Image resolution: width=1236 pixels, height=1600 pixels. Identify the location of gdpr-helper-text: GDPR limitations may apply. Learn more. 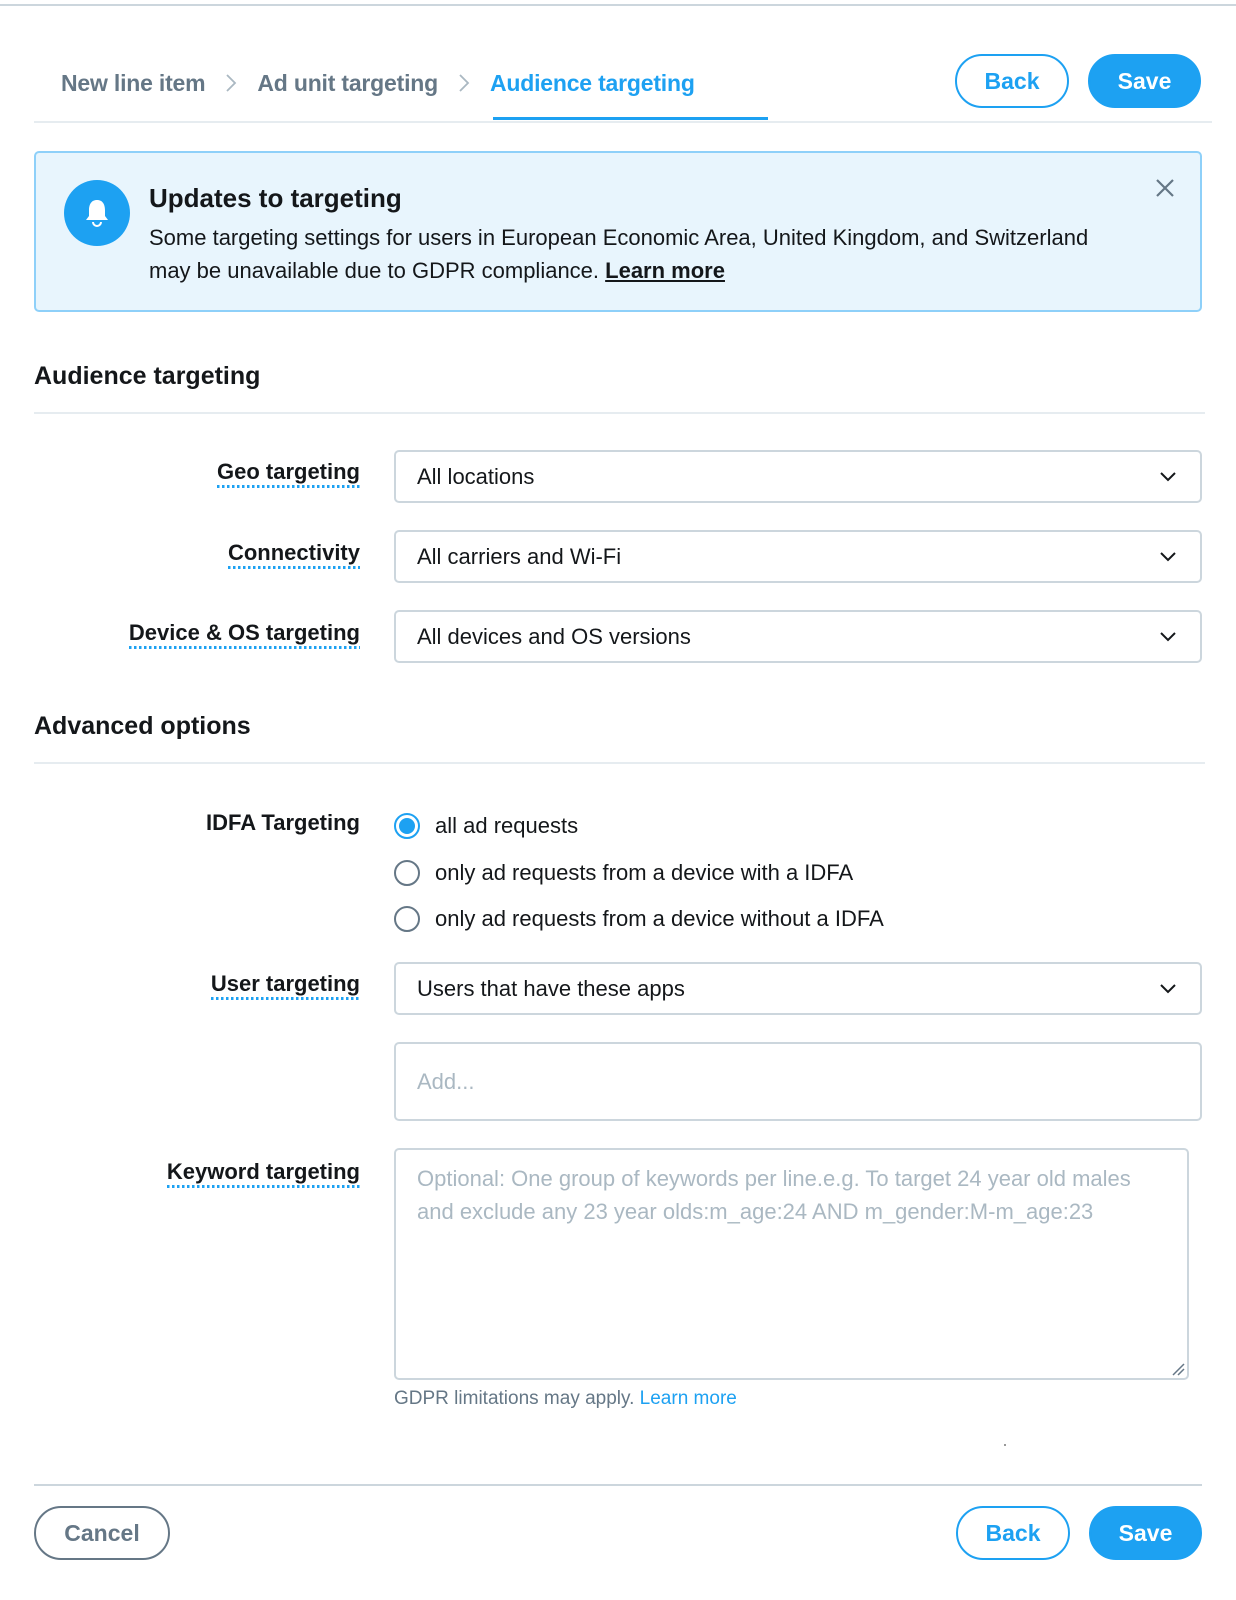
(565, 1399).